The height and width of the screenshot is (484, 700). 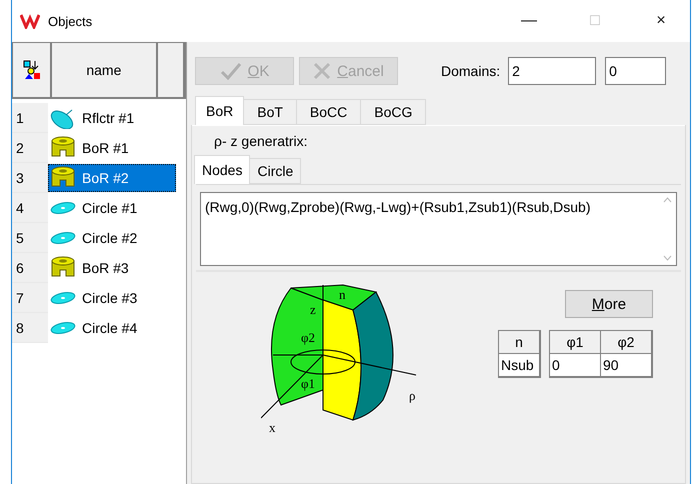 I want to click on generatrix-label: ρ- z generatrix:, so click(x=261, y=141).